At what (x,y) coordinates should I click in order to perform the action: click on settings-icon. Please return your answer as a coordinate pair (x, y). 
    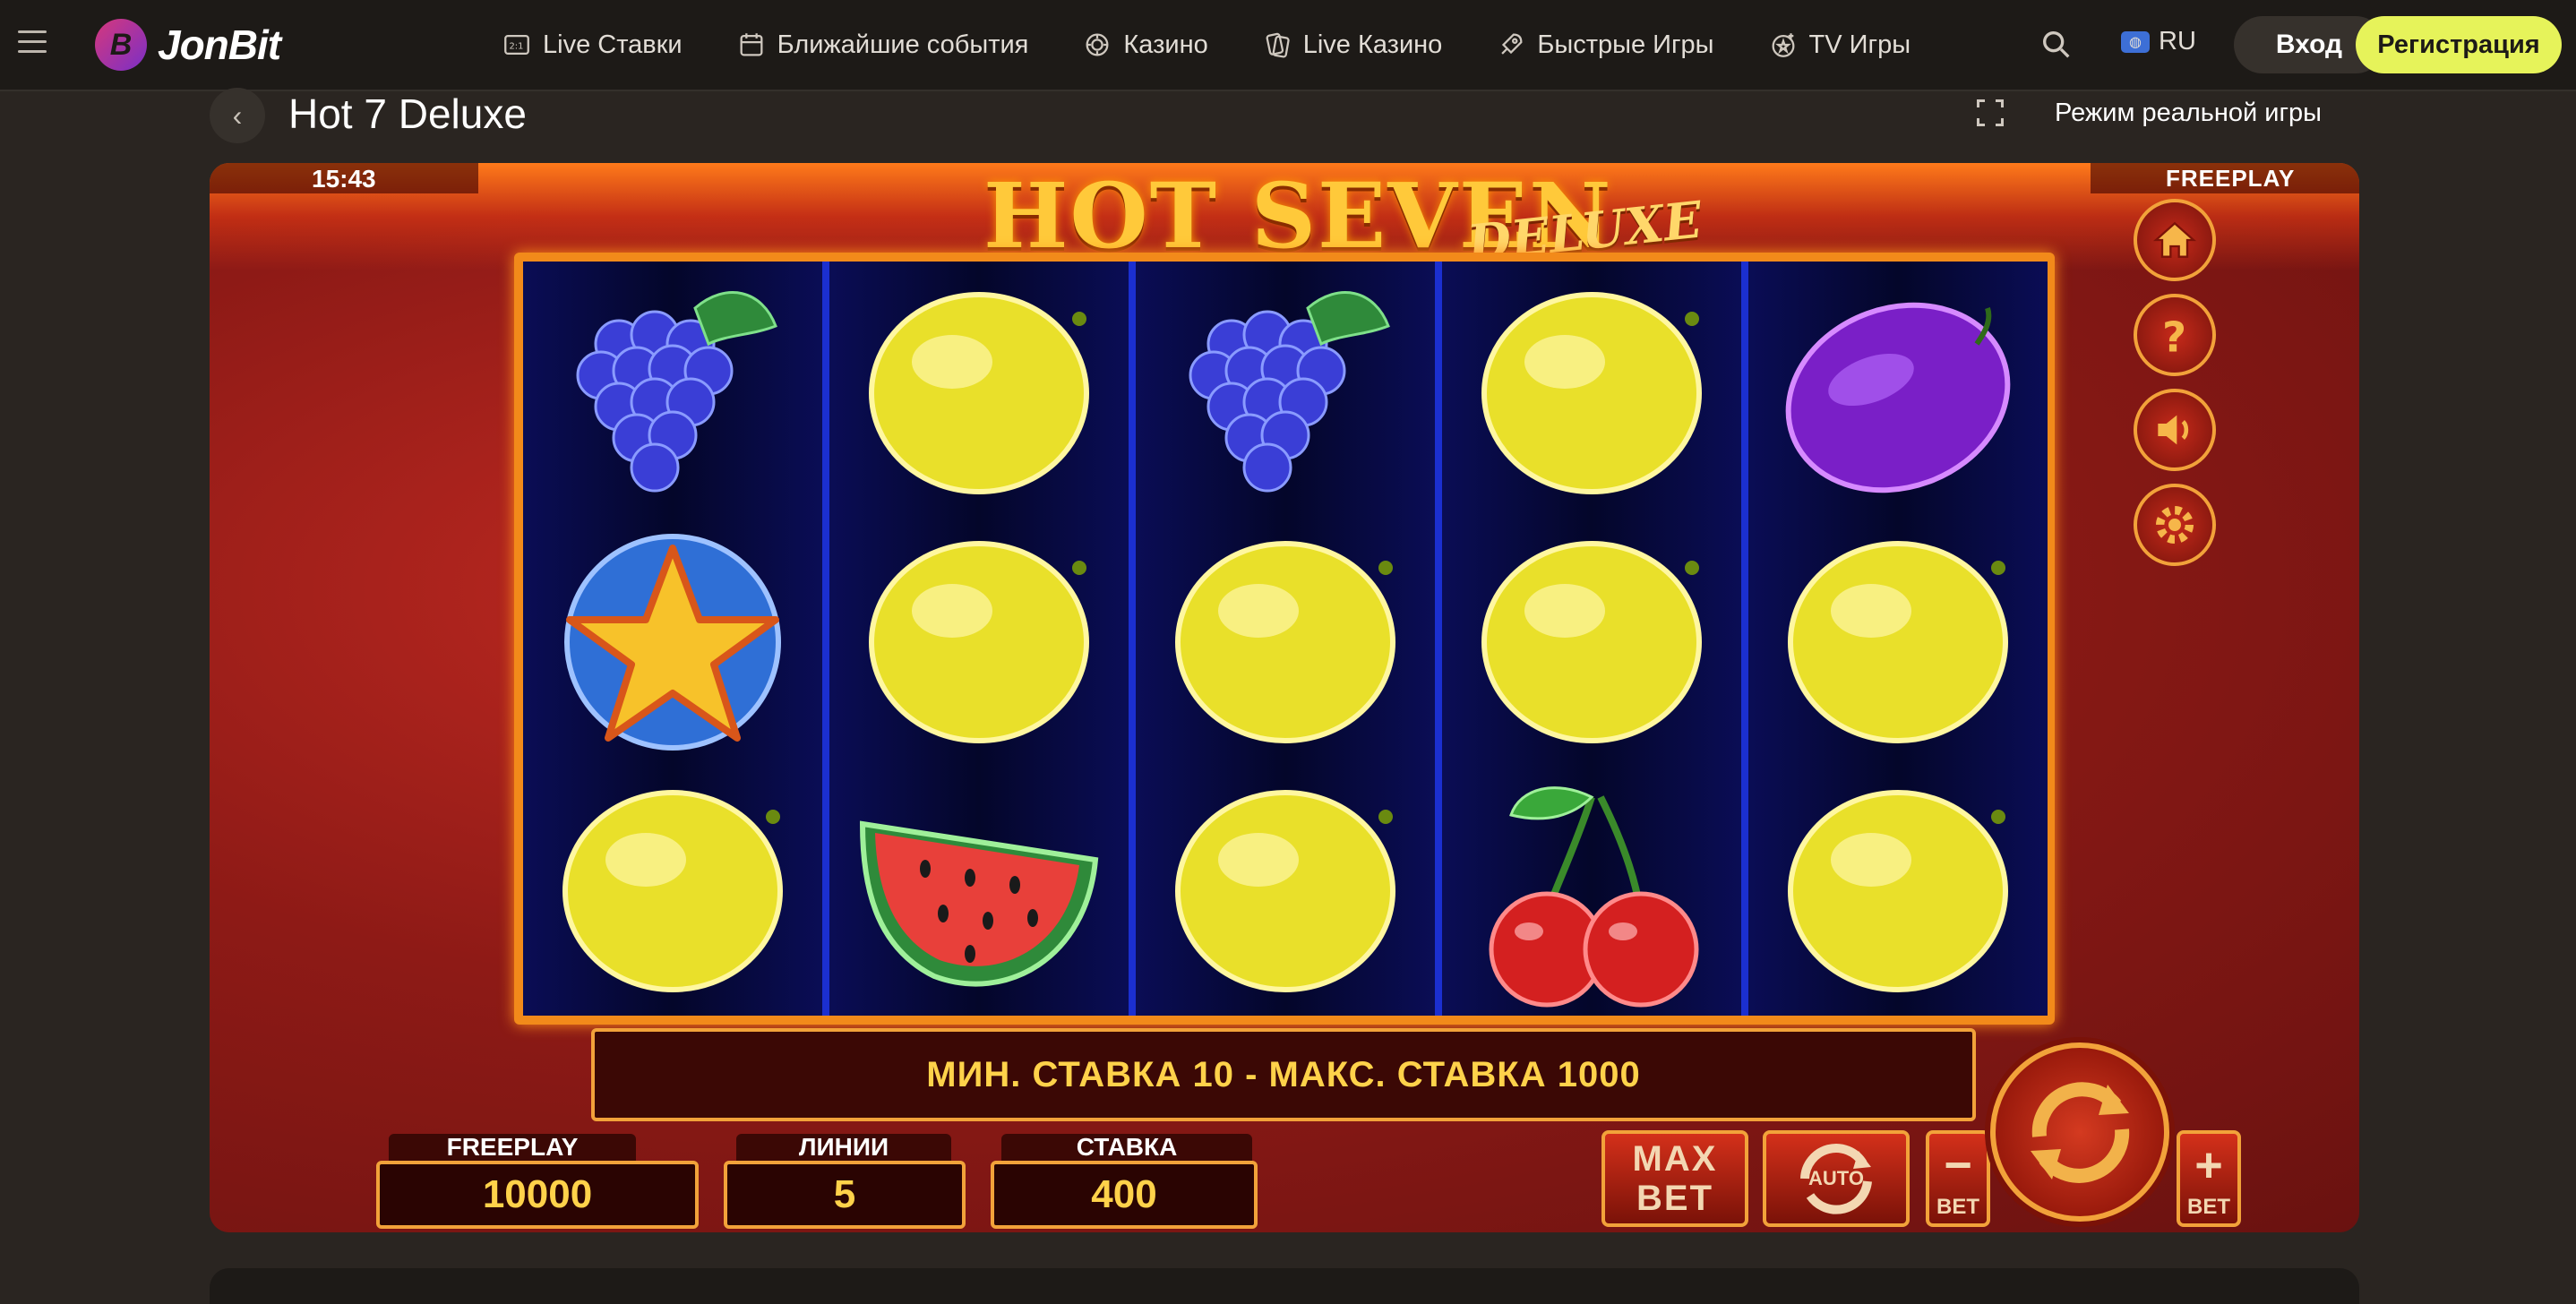
    Looking at the image, I should click on (2175, 525).